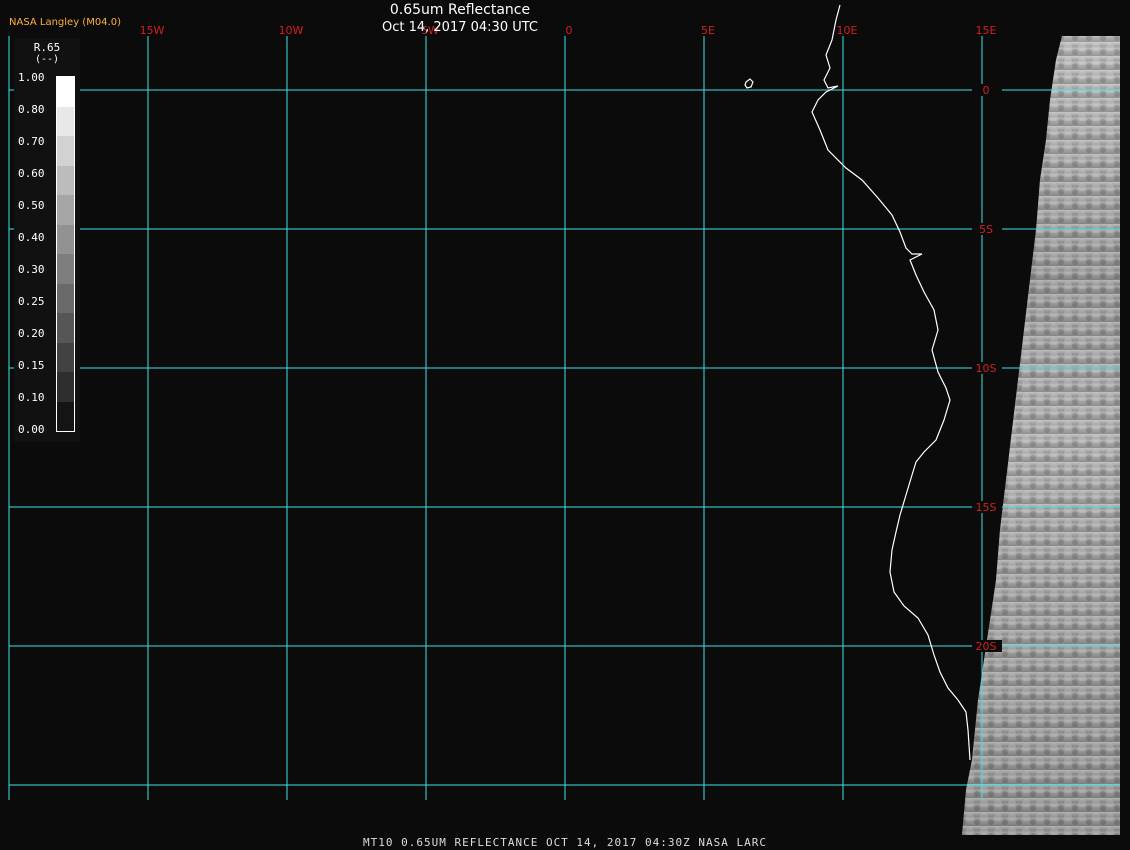 This screenshot has height=850, width=1130. Describe the element at coordinates (460, 10) in the screenshot. I see `image-title: 0.65um Reflectance` at that location.